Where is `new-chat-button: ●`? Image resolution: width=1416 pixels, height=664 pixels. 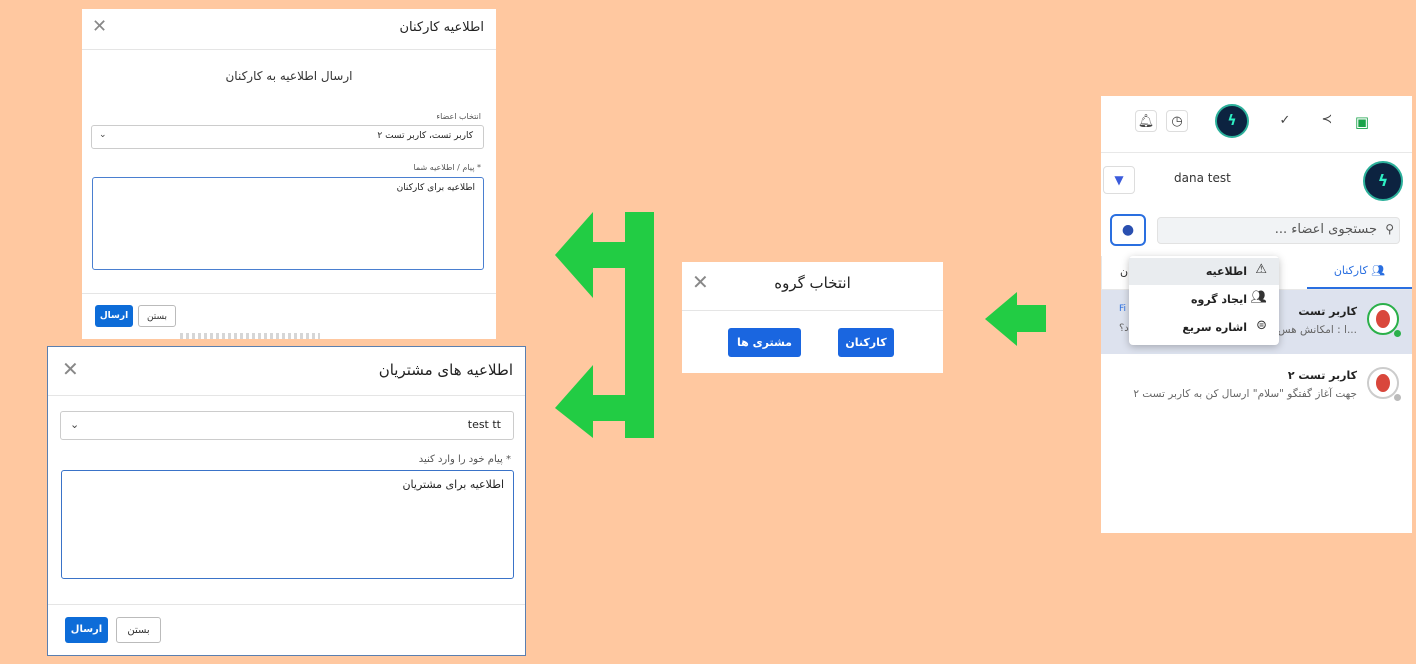 new-chat-button: ● is located at coordinates (1128, 230).